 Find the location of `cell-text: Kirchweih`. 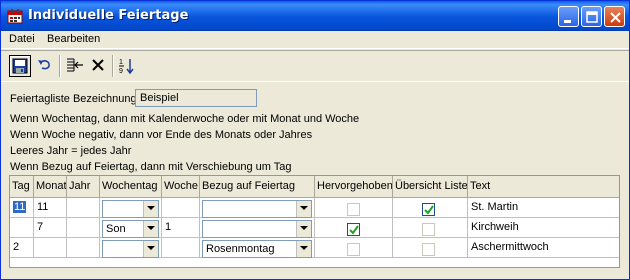

cell-text: Kirchweih is located at coordinates (543, 228).